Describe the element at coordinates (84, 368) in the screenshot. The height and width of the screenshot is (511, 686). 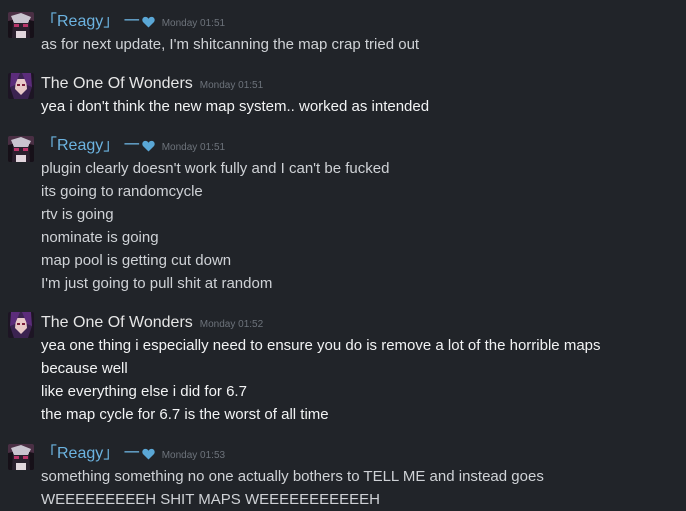
I see `message-line: because well` at that location.